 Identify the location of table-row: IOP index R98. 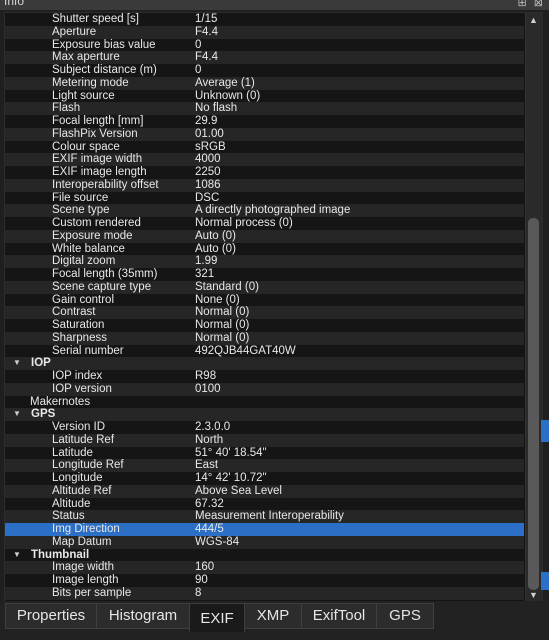
(264, 376).